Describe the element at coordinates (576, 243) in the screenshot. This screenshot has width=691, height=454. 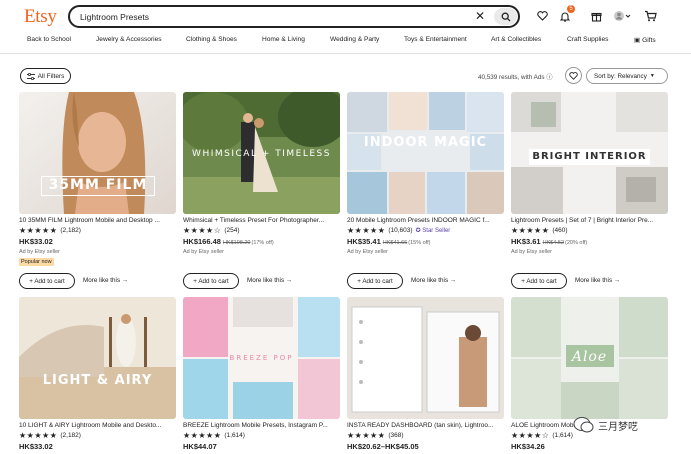
I see `discount: (20% off)` at that location.